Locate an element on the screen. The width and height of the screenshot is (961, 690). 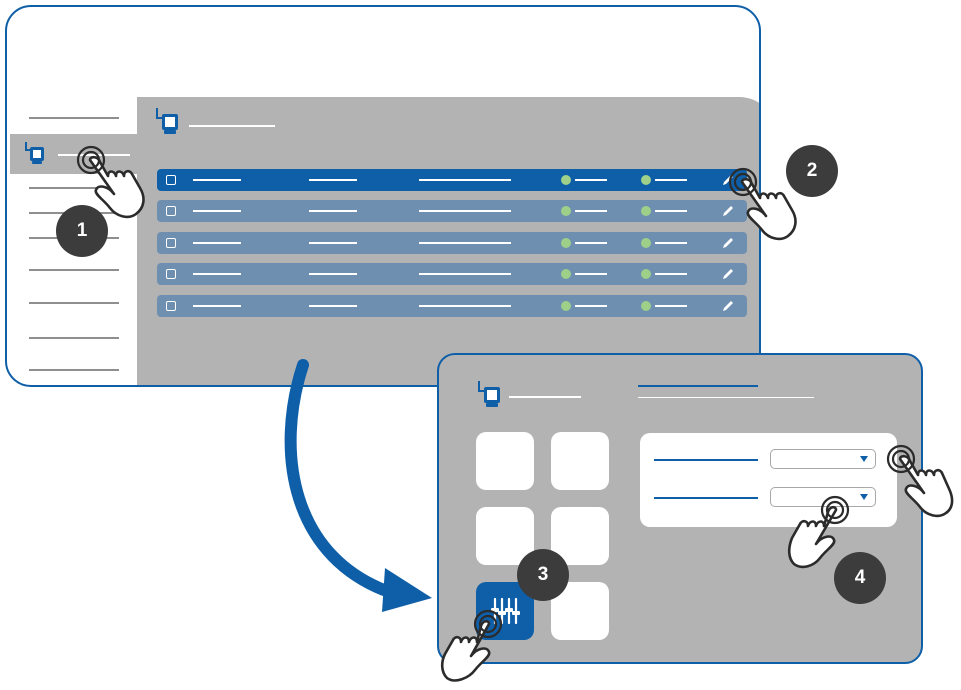
dropdown-select is located at coordinates (823, 459).